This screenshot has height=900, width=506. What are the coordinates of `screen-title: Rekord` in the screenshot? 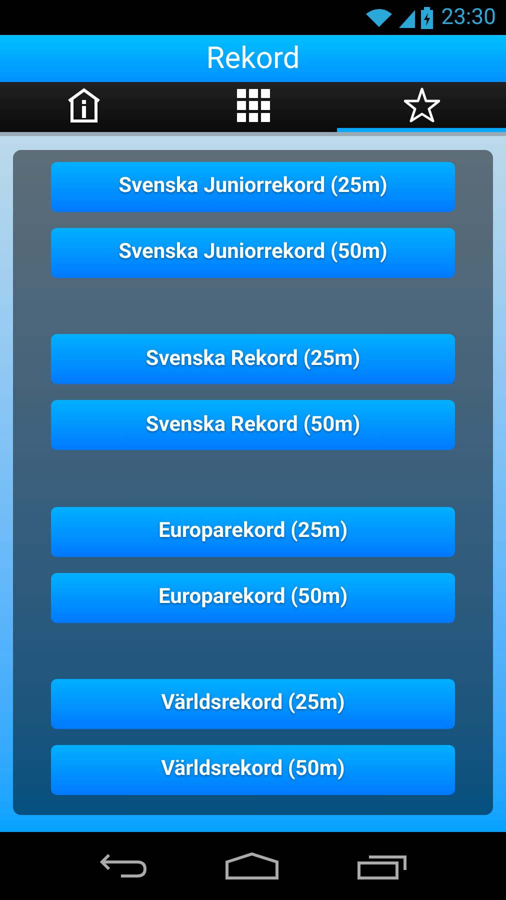 It's located at (253, 59).